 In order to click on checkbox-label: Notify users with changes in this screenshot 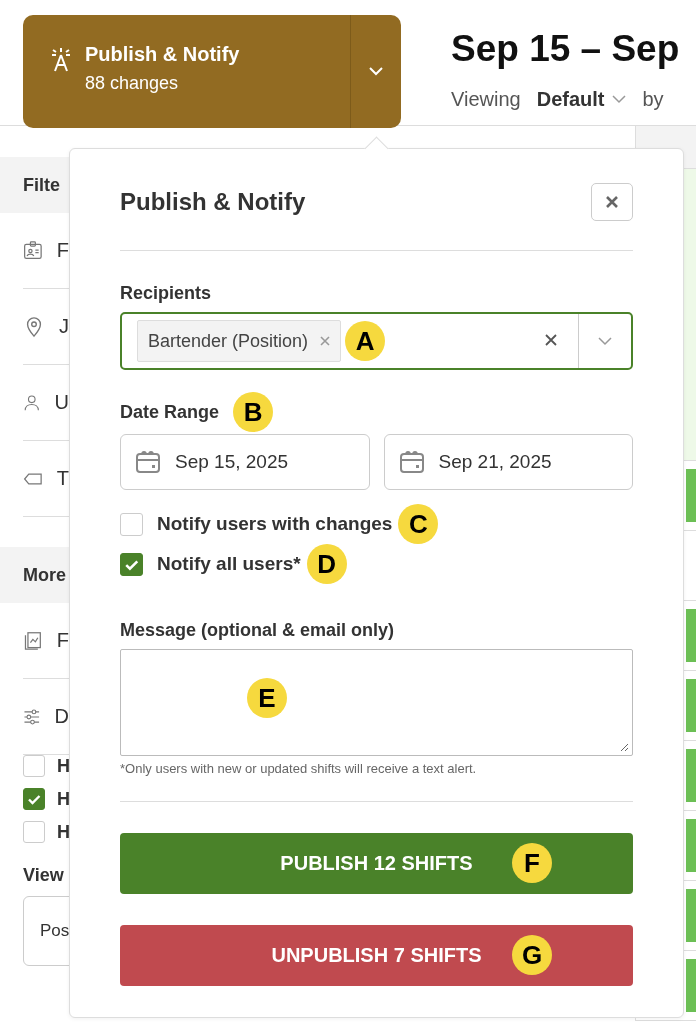, I will do `click(275, 524)`.